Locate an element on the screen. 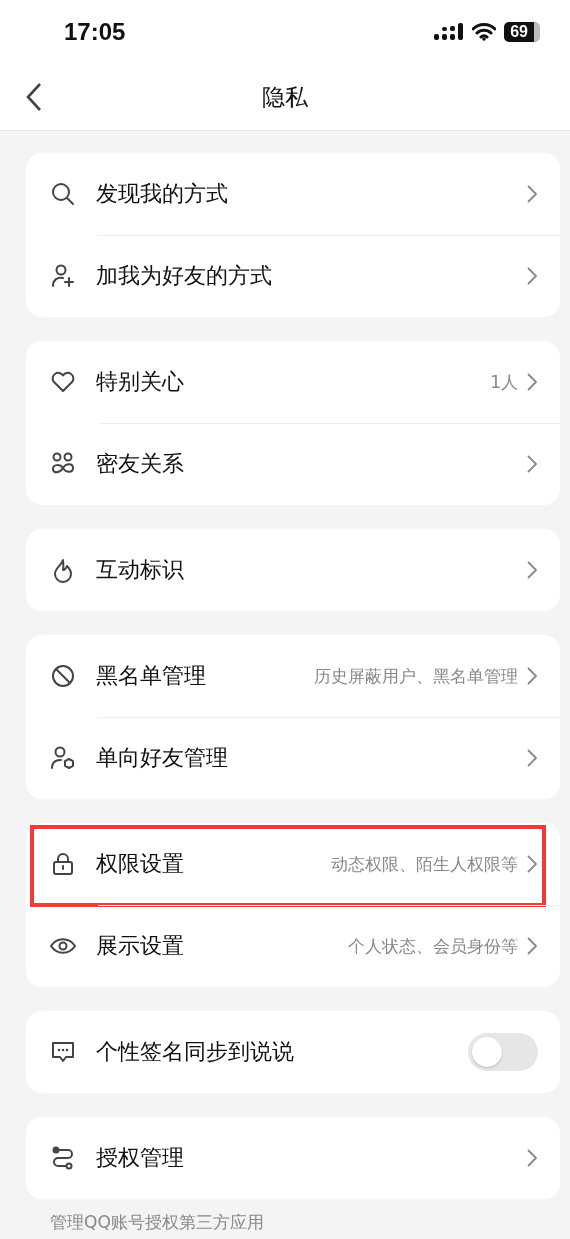 The height and width of the screenshot is (1239, 570). setting-value: 历史屏蔽用户、黑名单管理 is located at coordinates (416, 676).